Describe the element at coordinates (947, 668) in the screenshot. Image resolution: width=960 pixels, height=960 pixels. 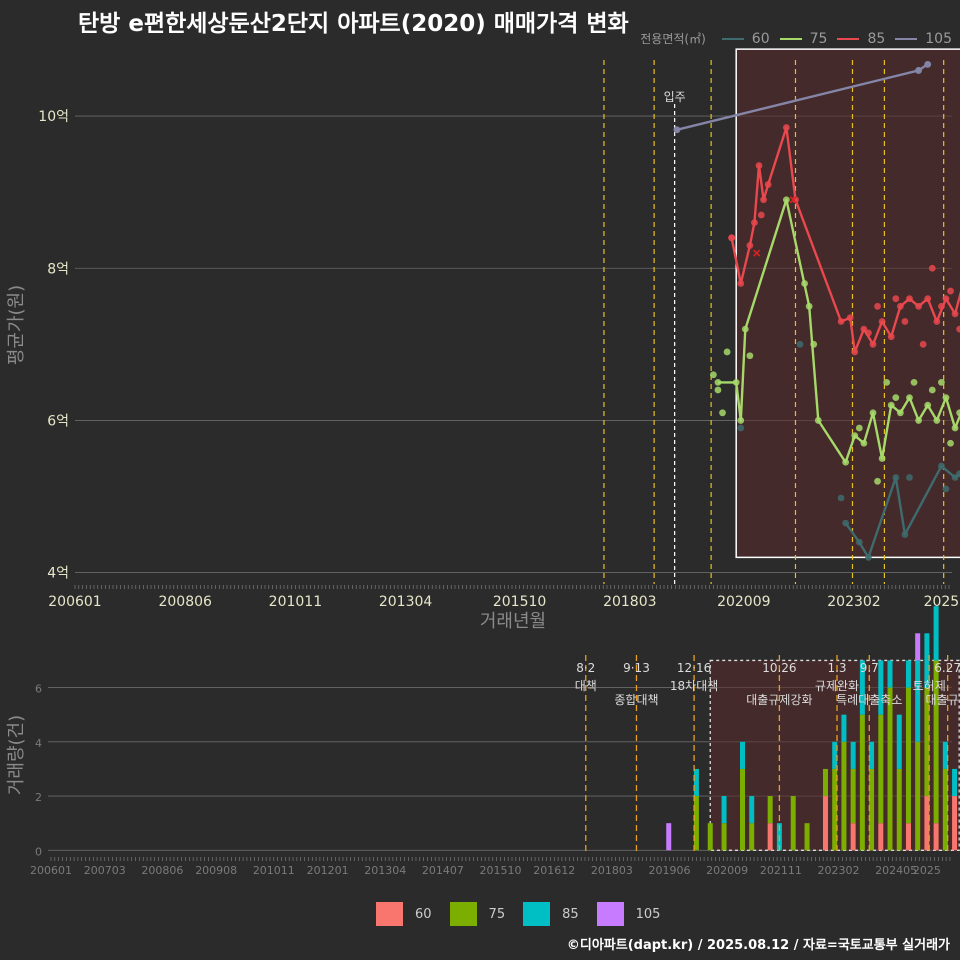
I see `policy-date-label: 6.27` at that location.